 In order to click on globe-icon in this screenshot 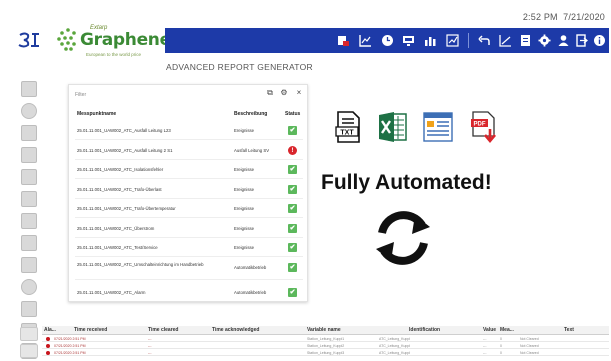, I will do `click(29, 111)`.